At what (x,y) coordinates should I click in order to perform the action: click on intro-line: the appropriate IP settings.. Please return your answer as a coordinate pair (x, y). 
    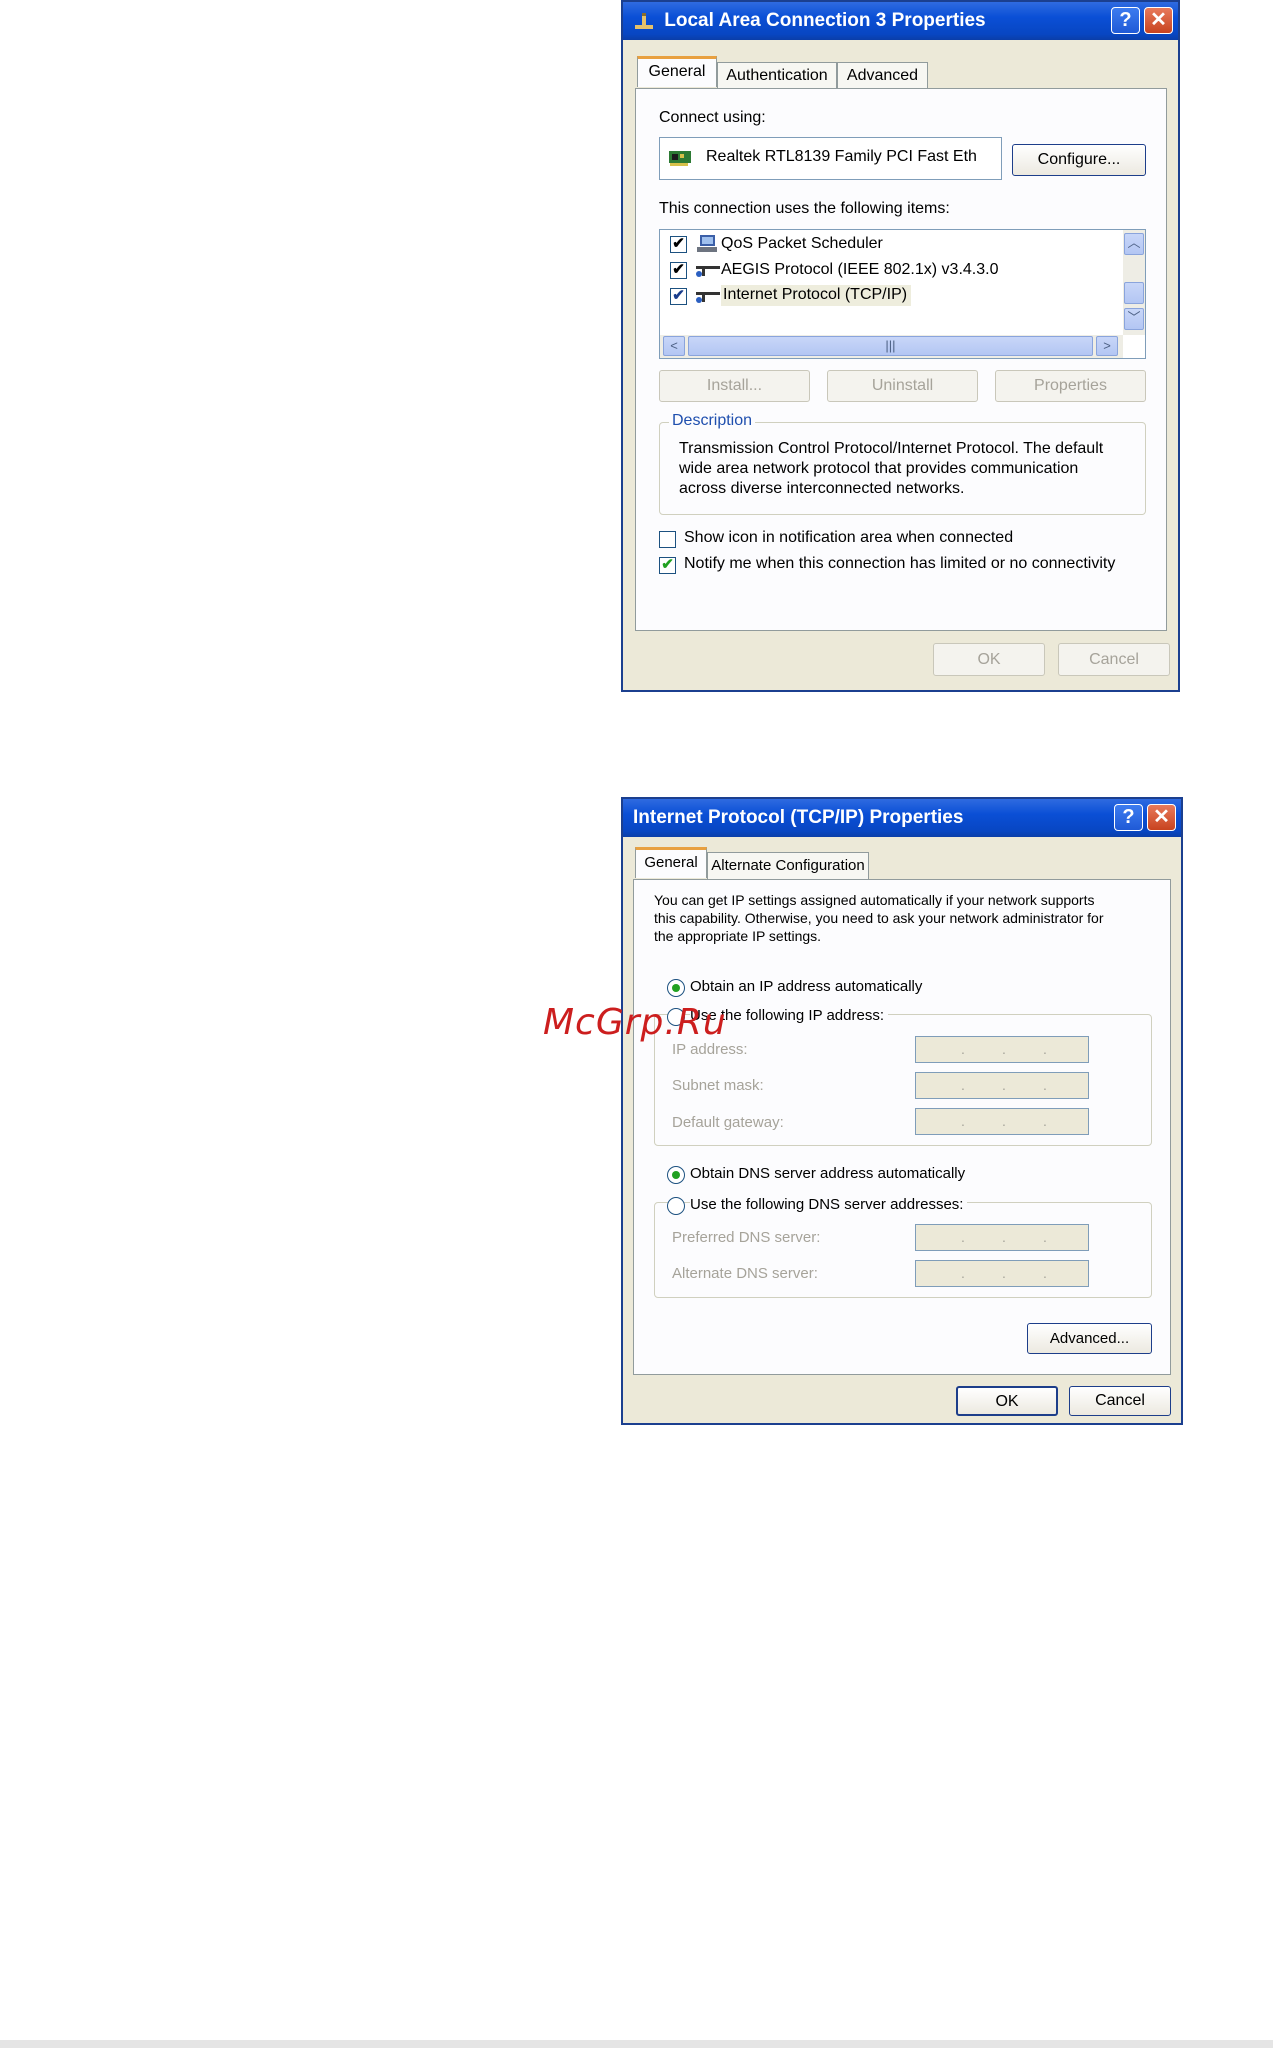
    Looking at the image, I should click on (738, 936).